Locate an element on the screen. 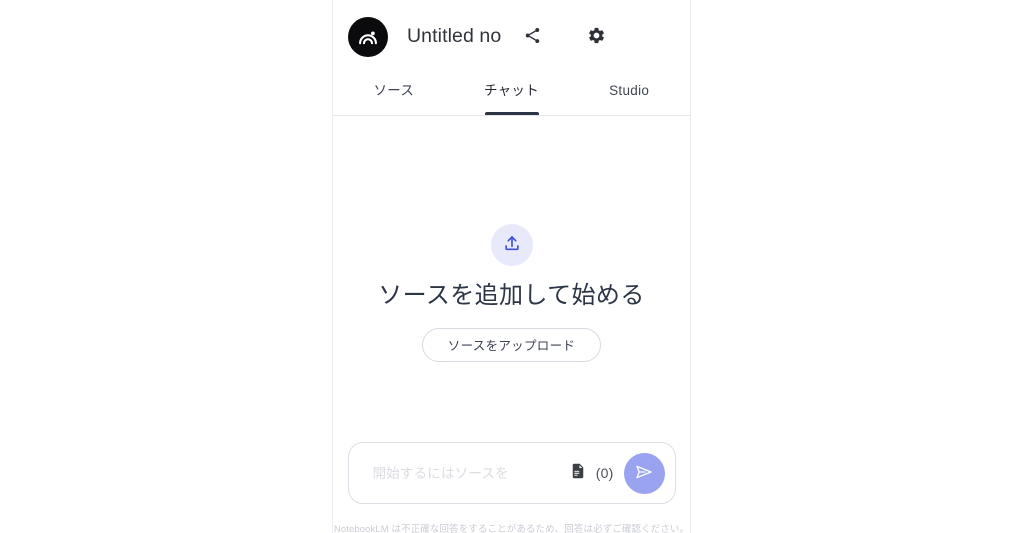 This screenshot has width=1024, height=533. settings-button is located at coordinates (596, 37).